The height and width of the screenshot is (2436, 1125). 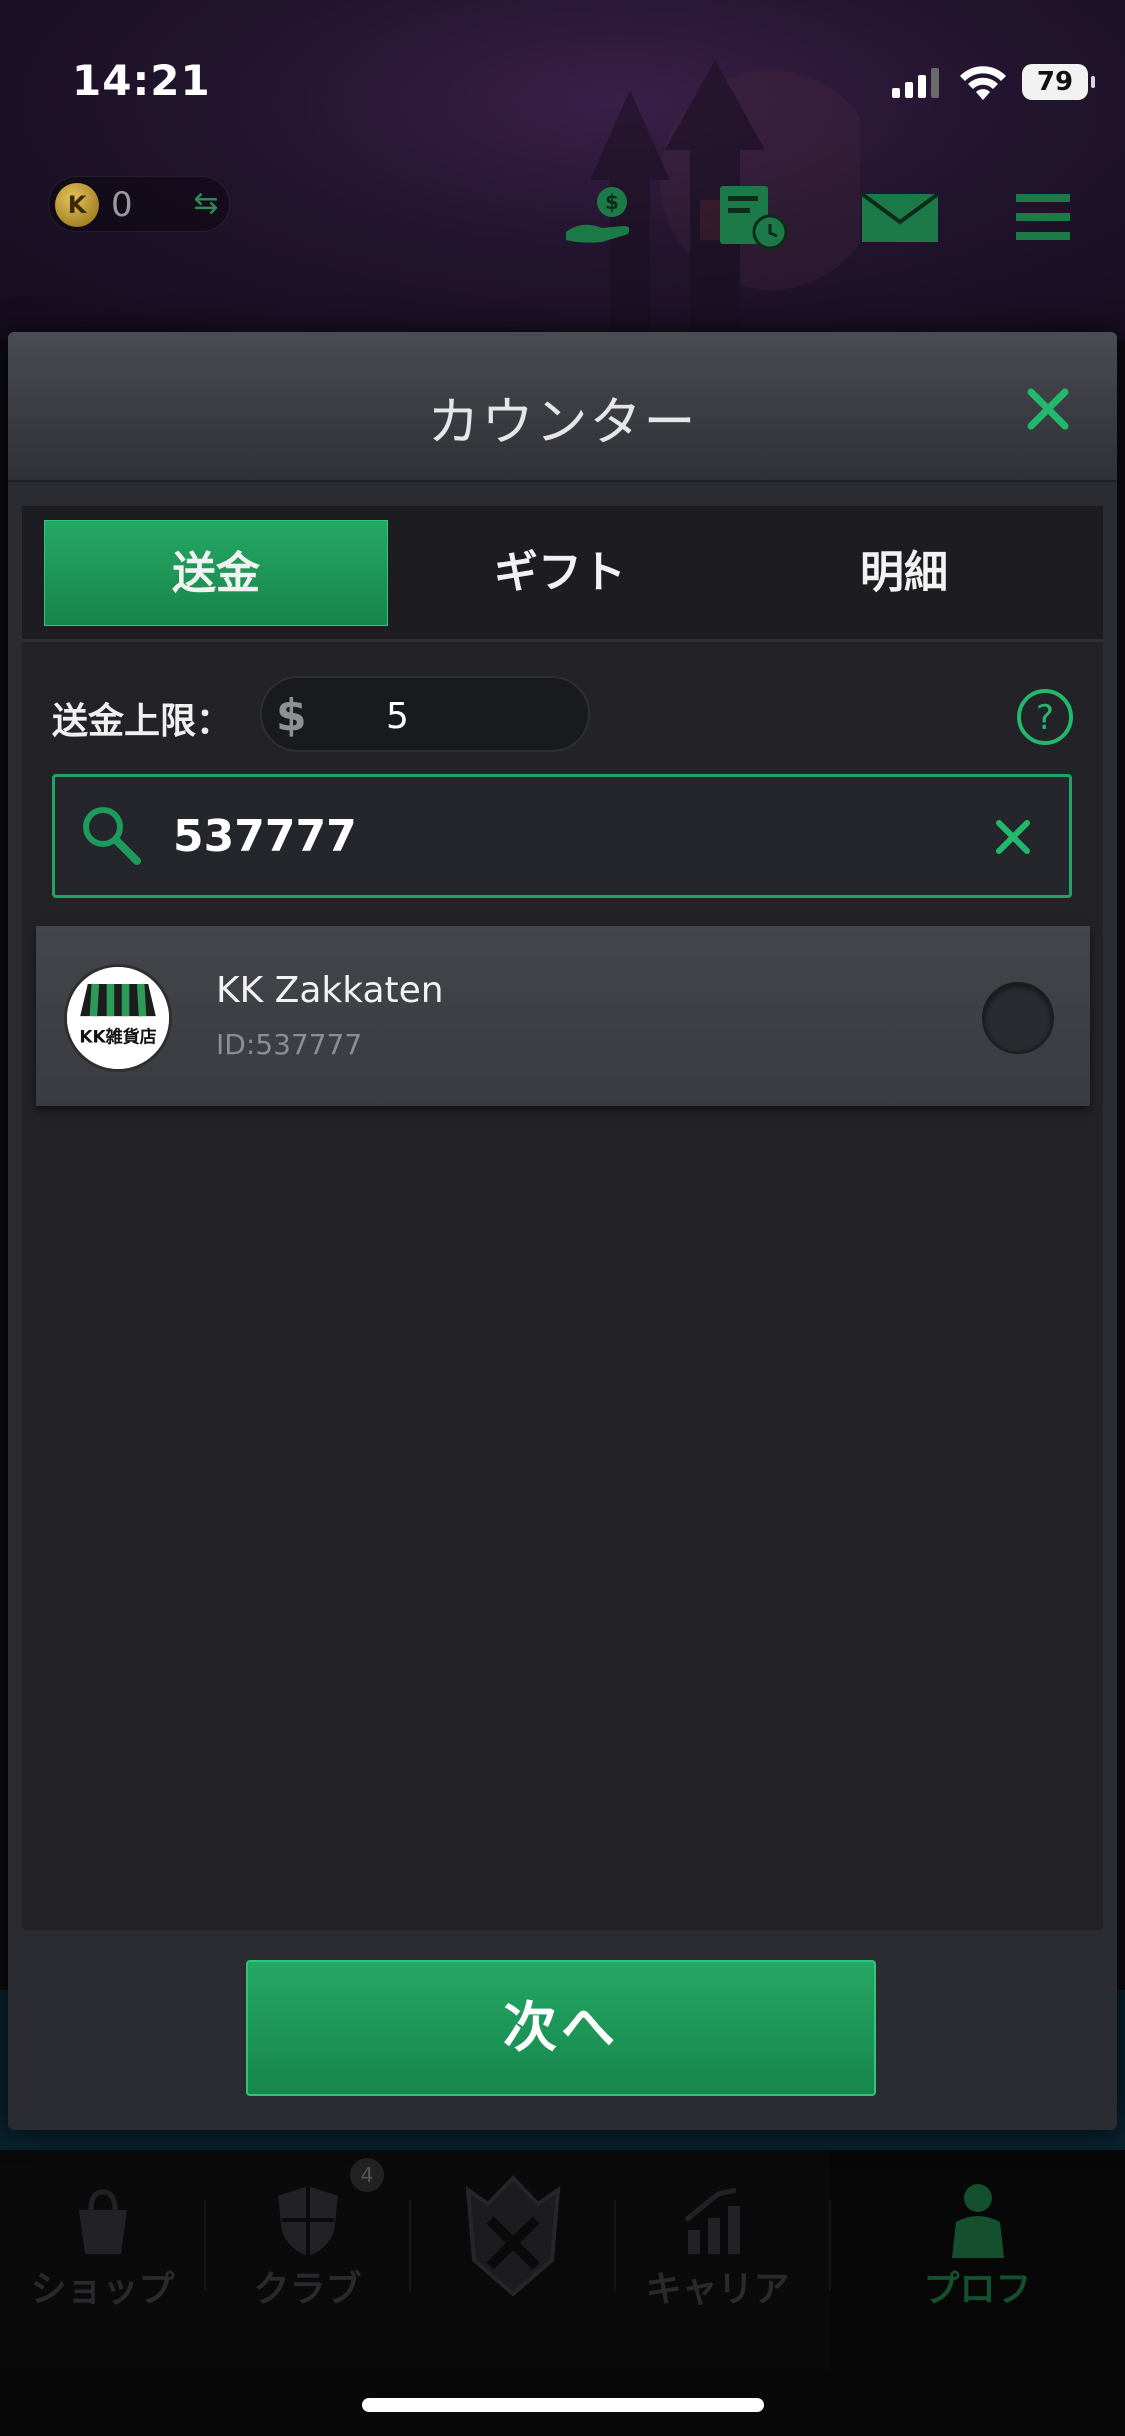 What do you see at coordinates (425, 714) in the screenshot?
I see `transfer-limit-display: $ 5` at bounding box center [425, 714].